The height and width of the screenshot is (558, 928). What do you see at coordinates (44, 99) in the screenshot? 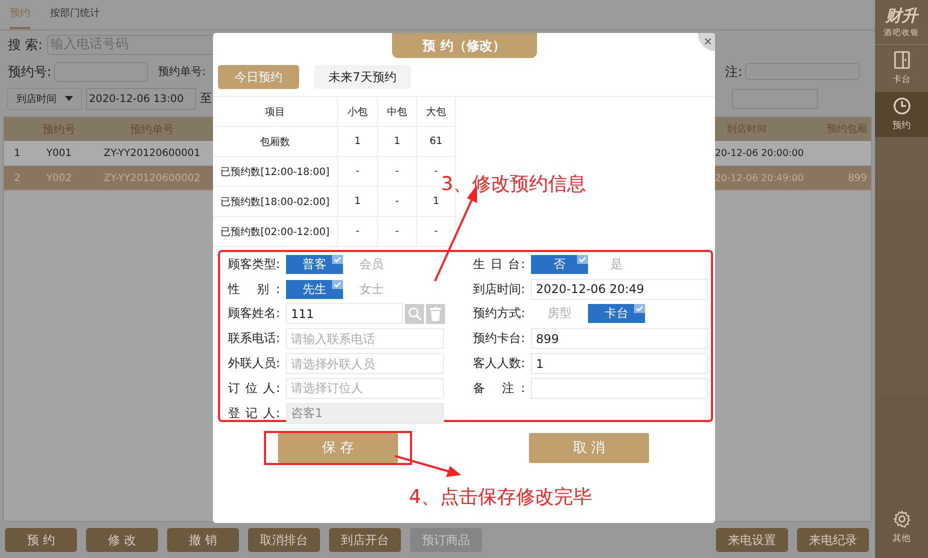
I see `time-type-dropdown: 到店时间` at bounding box center [44, 99].